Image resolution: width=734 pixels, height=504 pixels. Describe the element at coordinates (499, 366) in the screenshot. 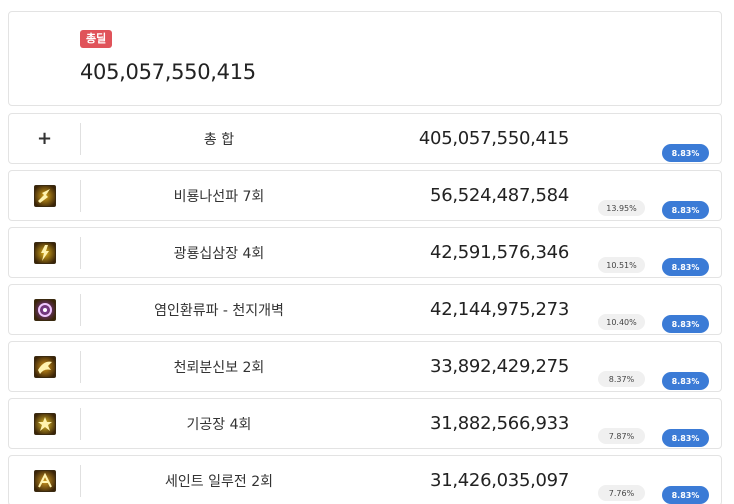

I see `skill-damage-value: 33,892,429,275` at that location.